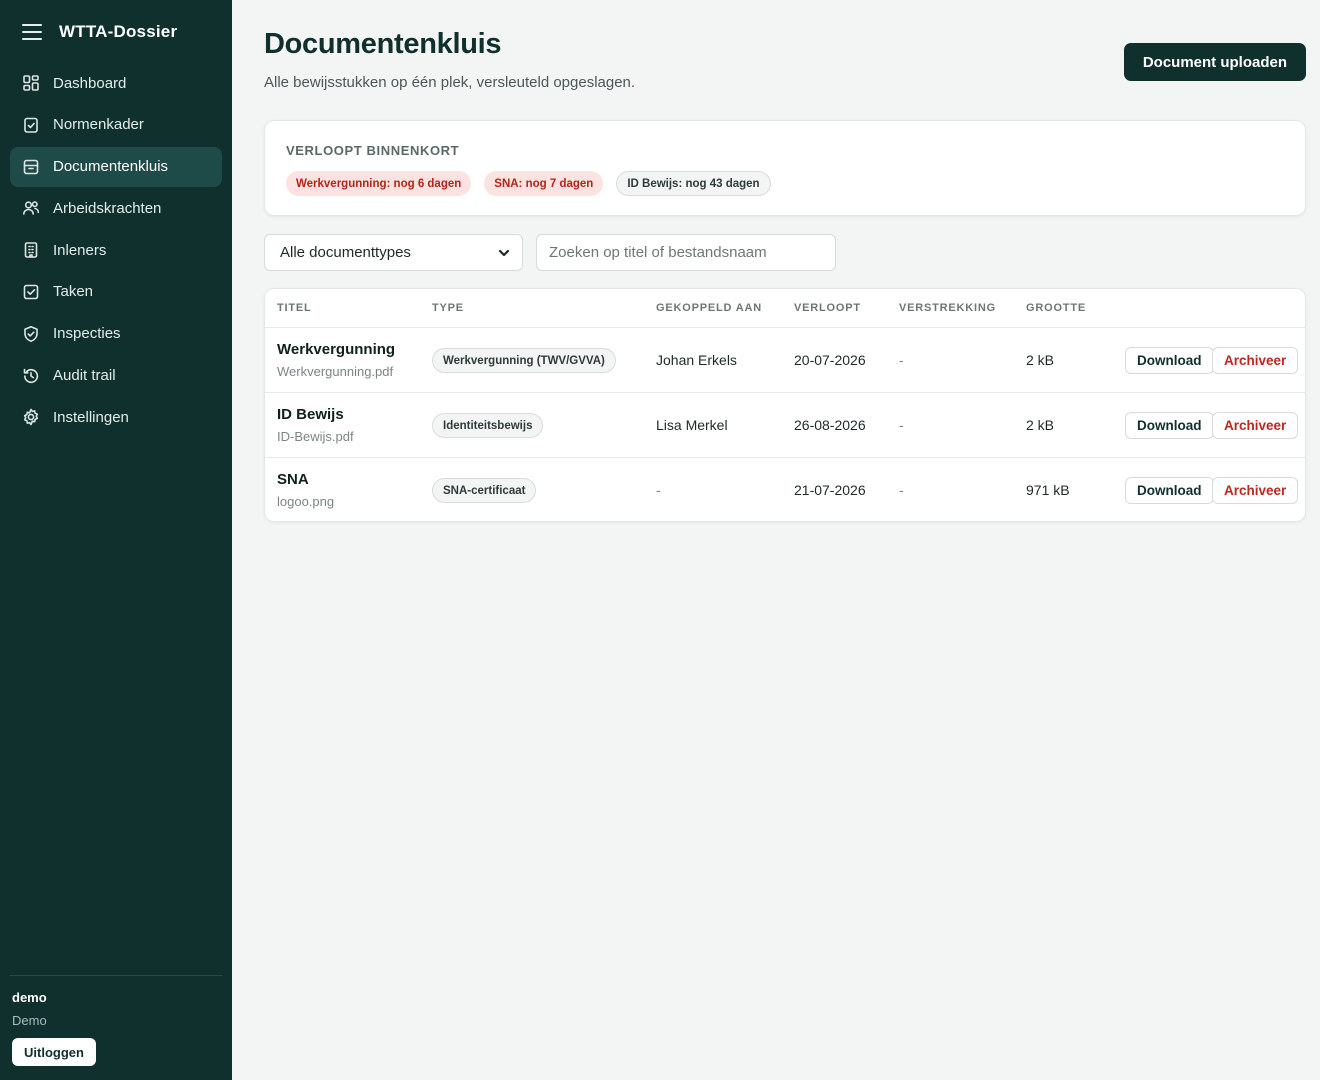 This screenshot has height=1080, width=1320. I want to click on sidebar-item-label: Instellingen, so click(91, 417).